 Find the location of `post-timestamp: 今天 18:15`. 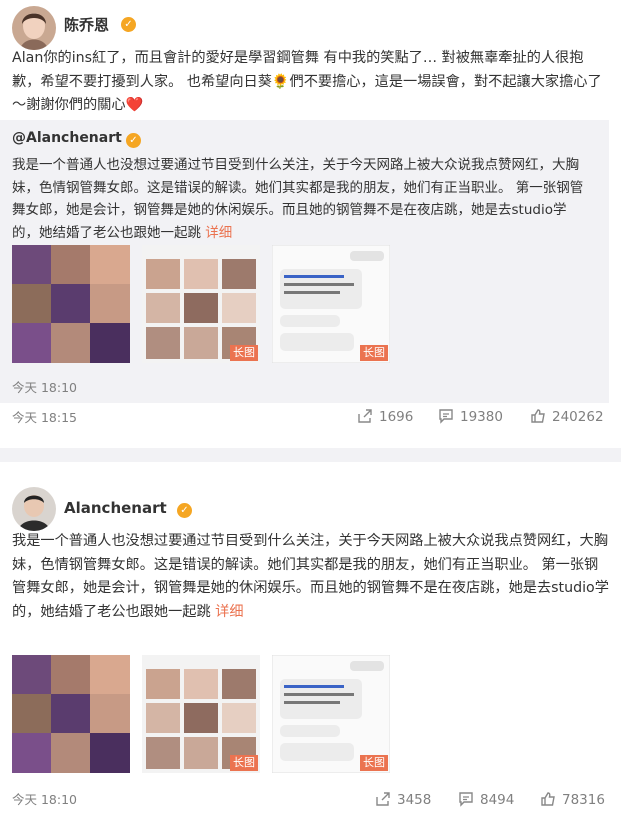

post-timestamp: 今天 18:15 is located at coordinates (44, 416).